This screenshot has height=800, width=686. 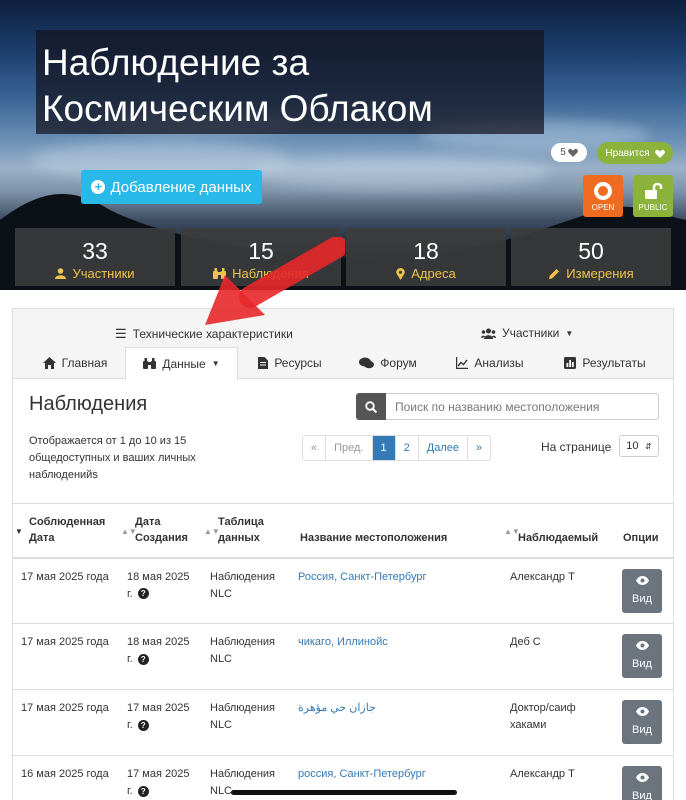 I want to click on tab-results: Результаты, so click(x=605, y=363).